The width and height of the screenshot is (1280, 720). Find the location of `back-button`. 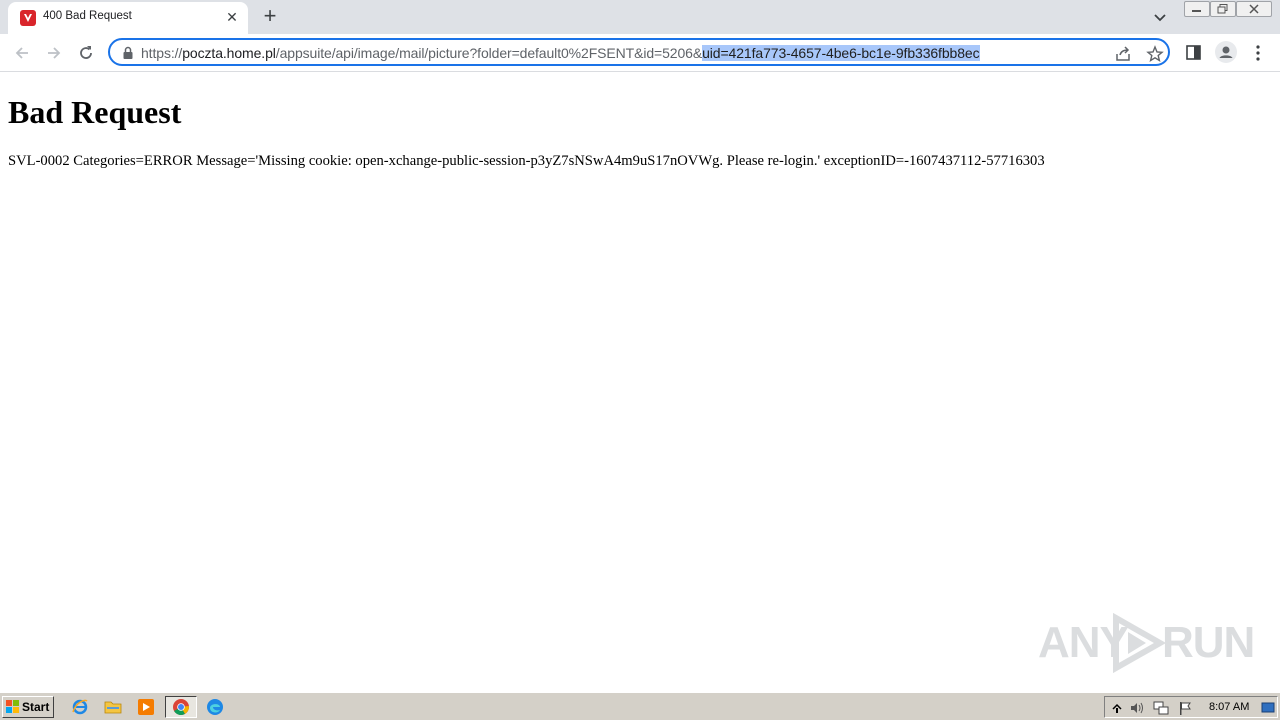

back-button is located at coordinates (22, 53).